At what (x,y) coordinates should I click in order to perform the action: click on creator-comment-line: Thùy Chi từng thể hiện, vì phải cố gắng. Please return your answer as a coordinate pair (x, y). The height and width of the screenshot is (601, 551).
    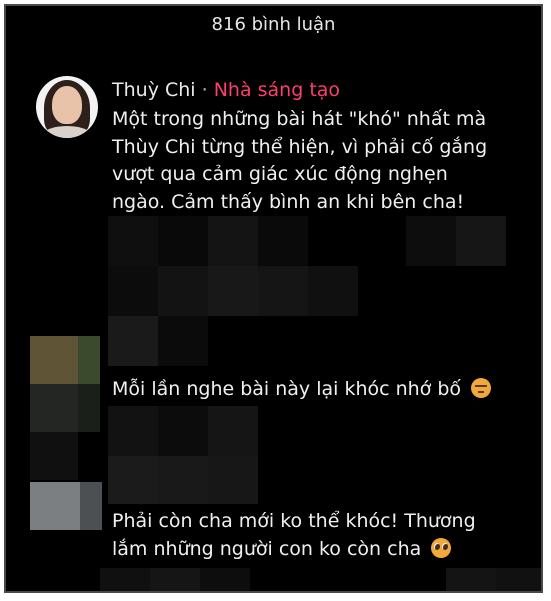
    Looking at the image, I should click on (300, 146).